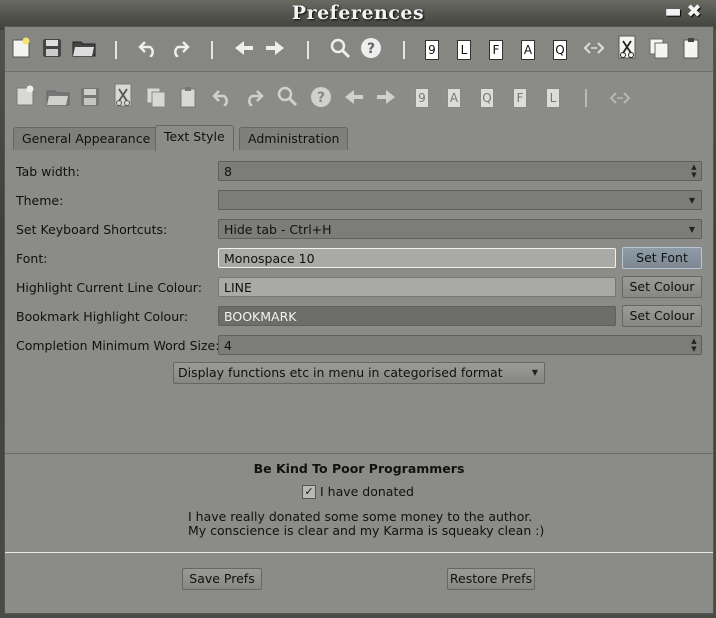 The height and width of the screenshot is (618, 716). What do you see at coordinates (367, 491) in the screenshot?
I see `donated-checkbox-label: I have donated` at bounding box center [367, 491].